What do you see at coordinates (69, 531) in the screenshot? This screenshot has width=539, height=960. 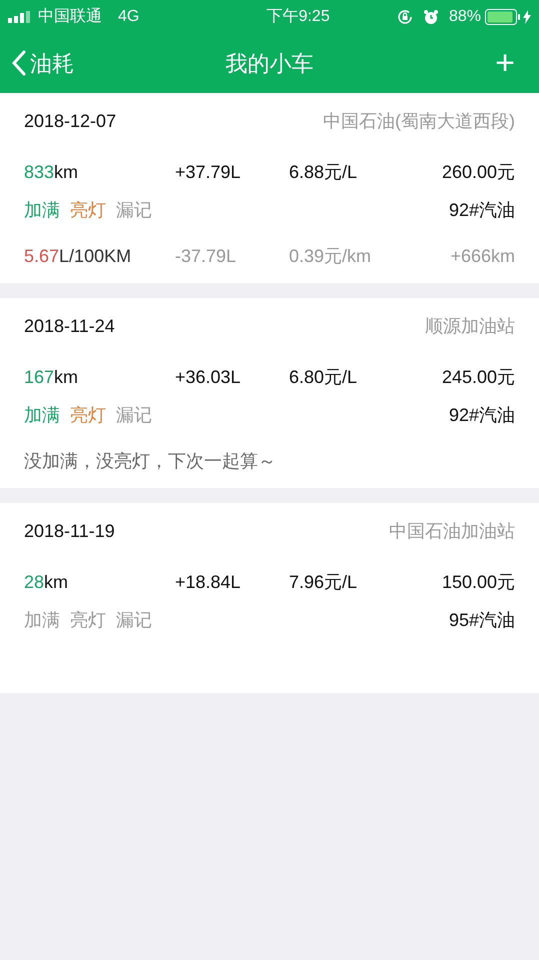 I see `date: 2018-11-19` at bounding box center [69, 531].